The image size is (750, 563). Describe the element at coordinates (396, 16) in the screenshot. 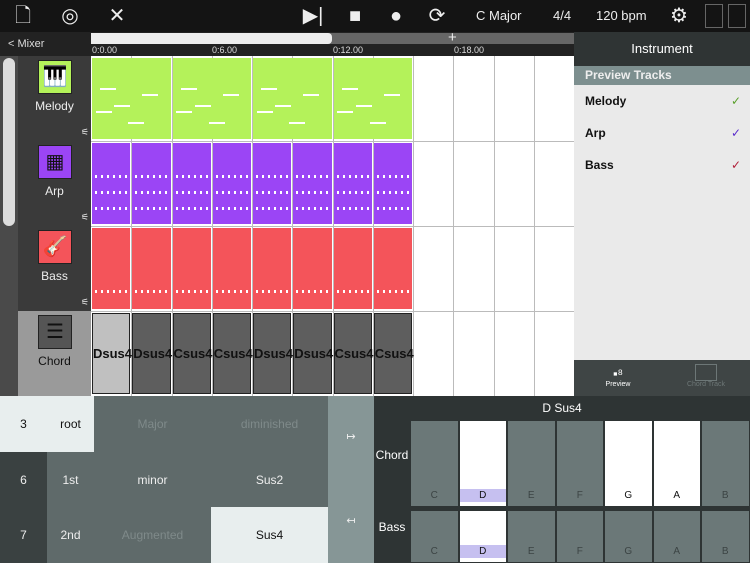

I see `record-icon: ●` at that location.